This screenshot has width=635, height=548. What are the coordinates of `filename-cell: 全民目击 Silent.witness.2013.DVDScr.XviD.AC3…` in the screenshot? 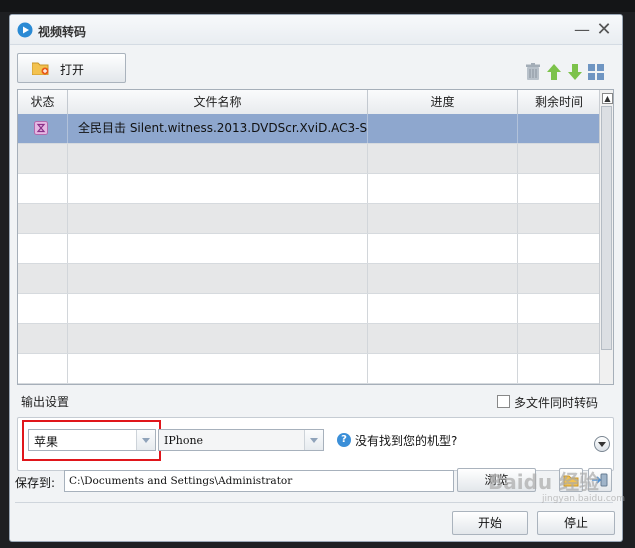 It's located at (218, 128).